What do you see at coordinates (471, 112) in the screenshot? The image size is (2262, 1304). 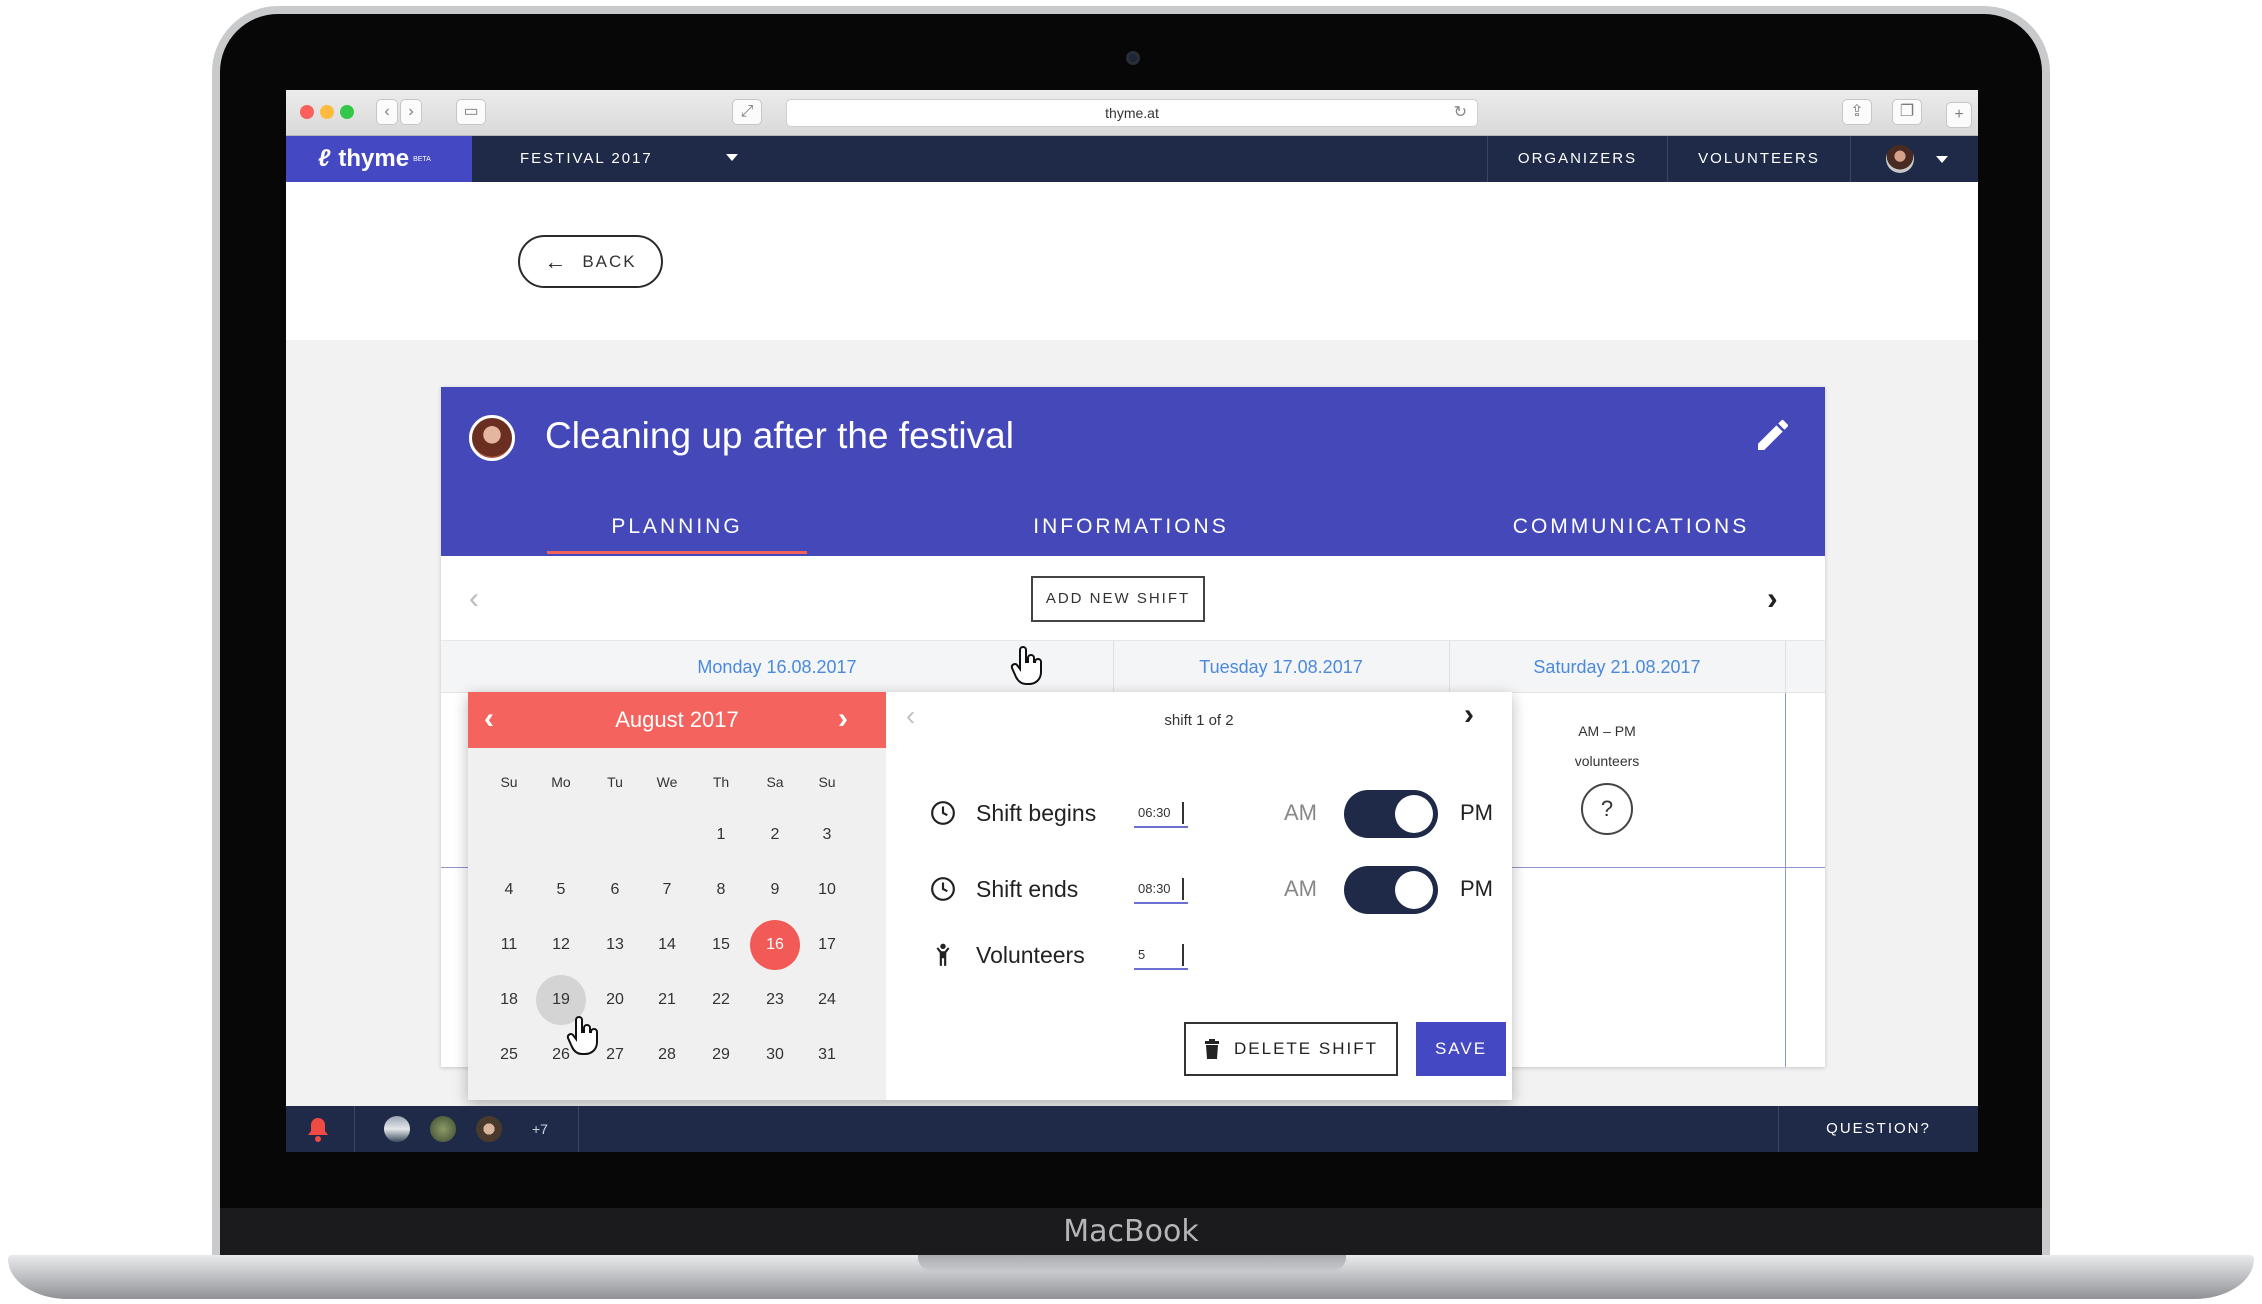 I see `sidebar-toggle-icon: ▭` at bounding box center [471, 112].